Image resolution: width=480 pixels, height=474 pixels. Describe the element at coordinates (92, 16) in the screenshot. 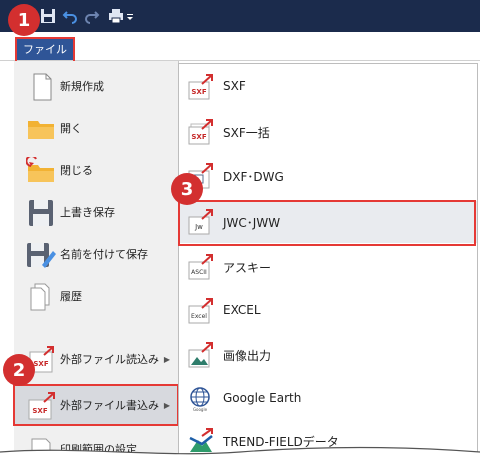

I see `redo-icon` at that location.